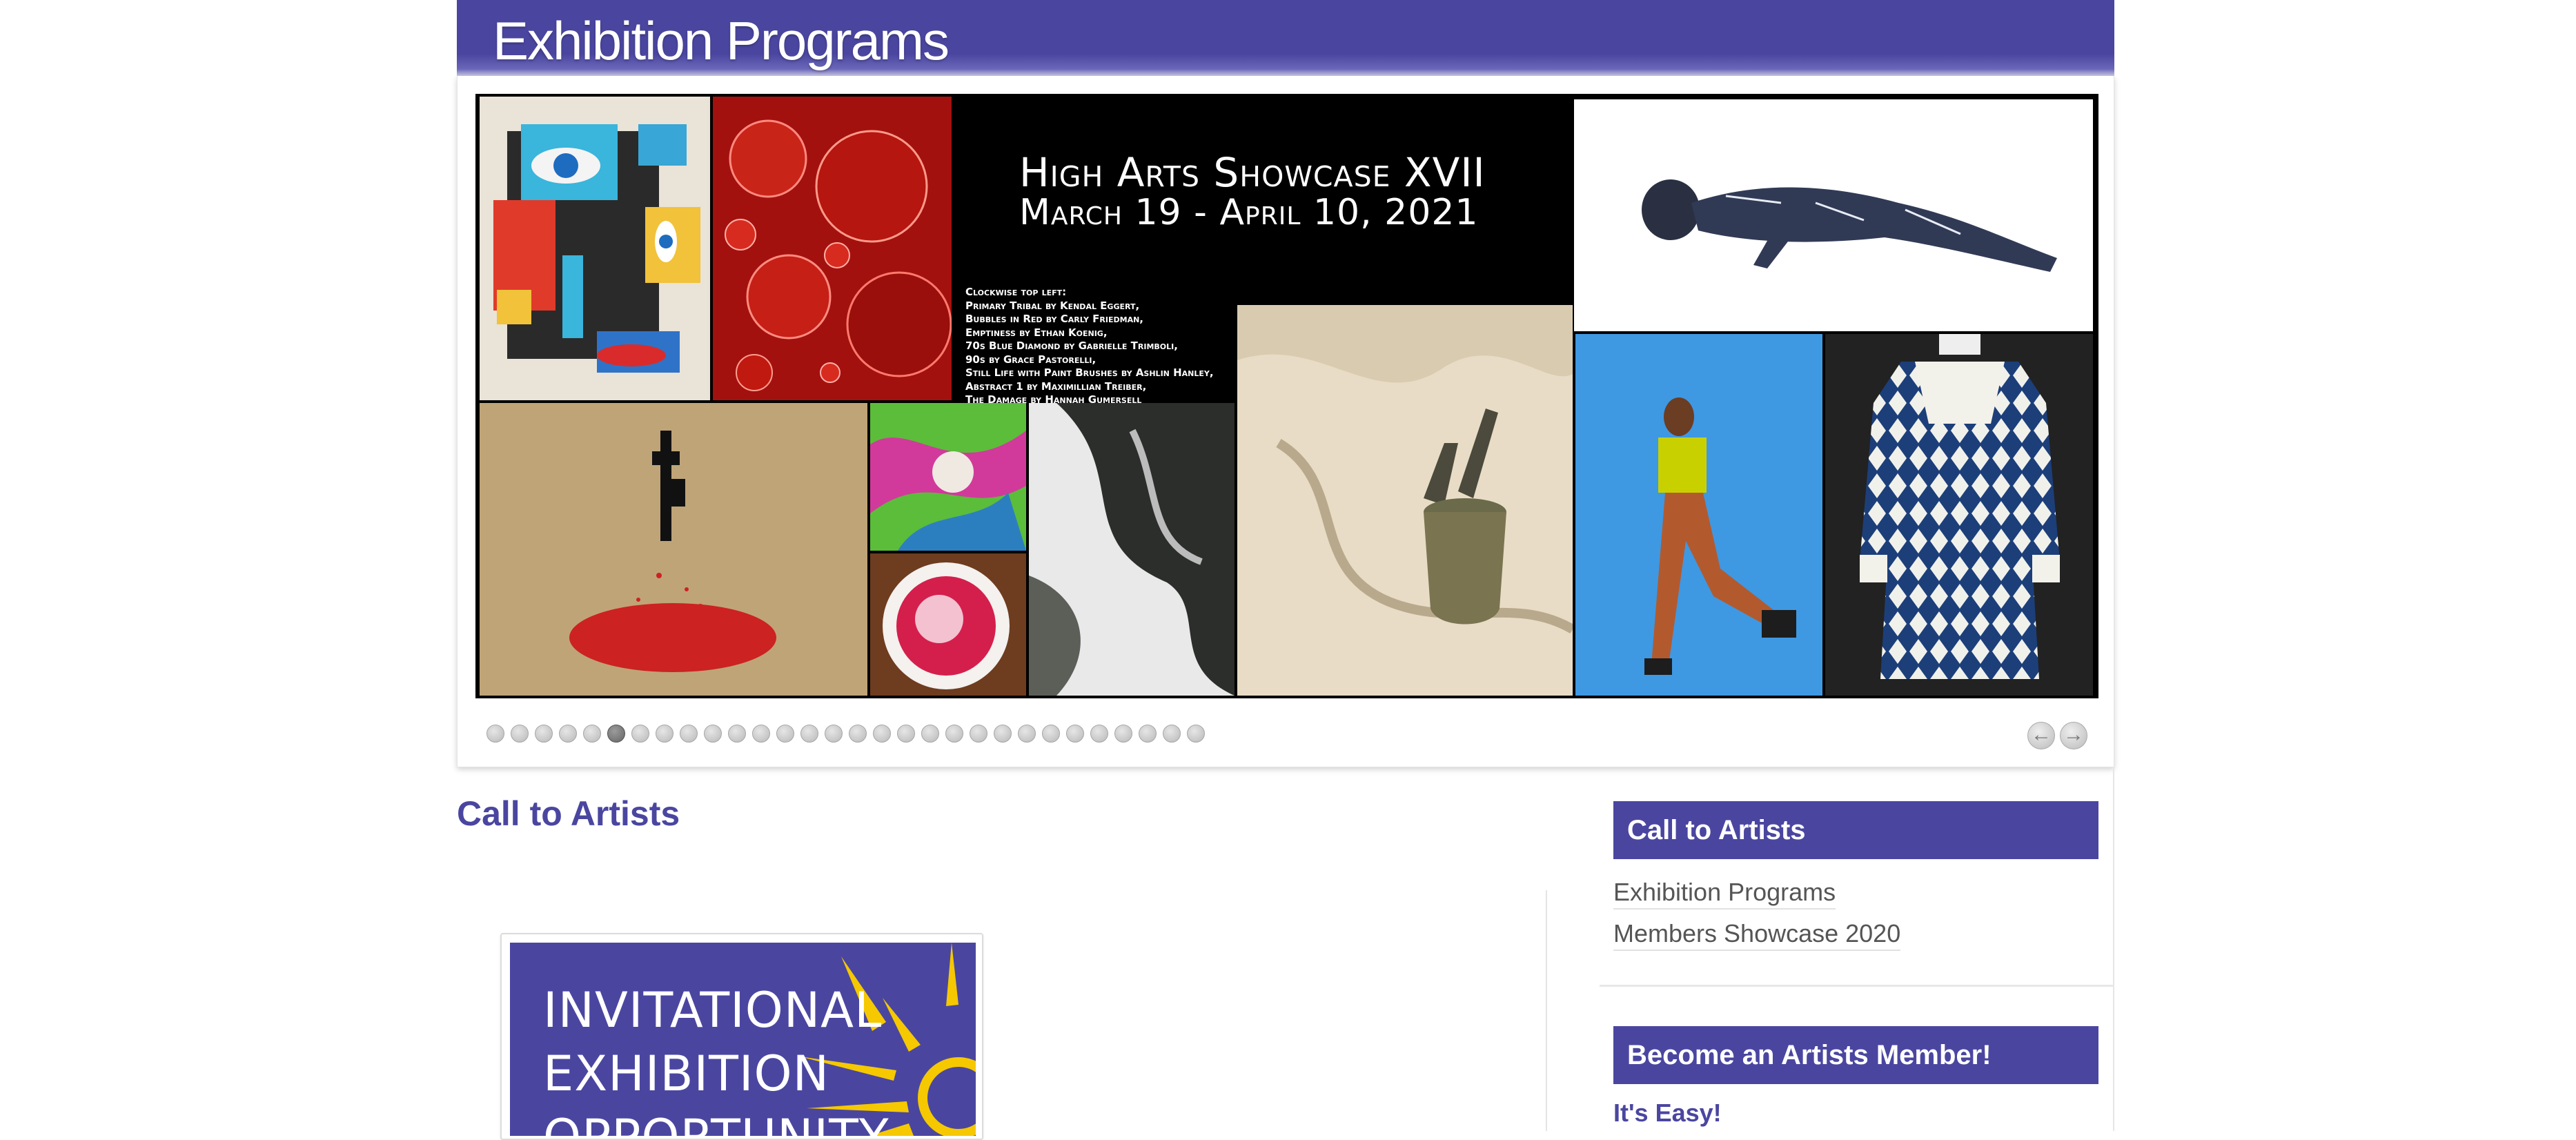  I want to click on slide-dot-active, so click(616, 734).